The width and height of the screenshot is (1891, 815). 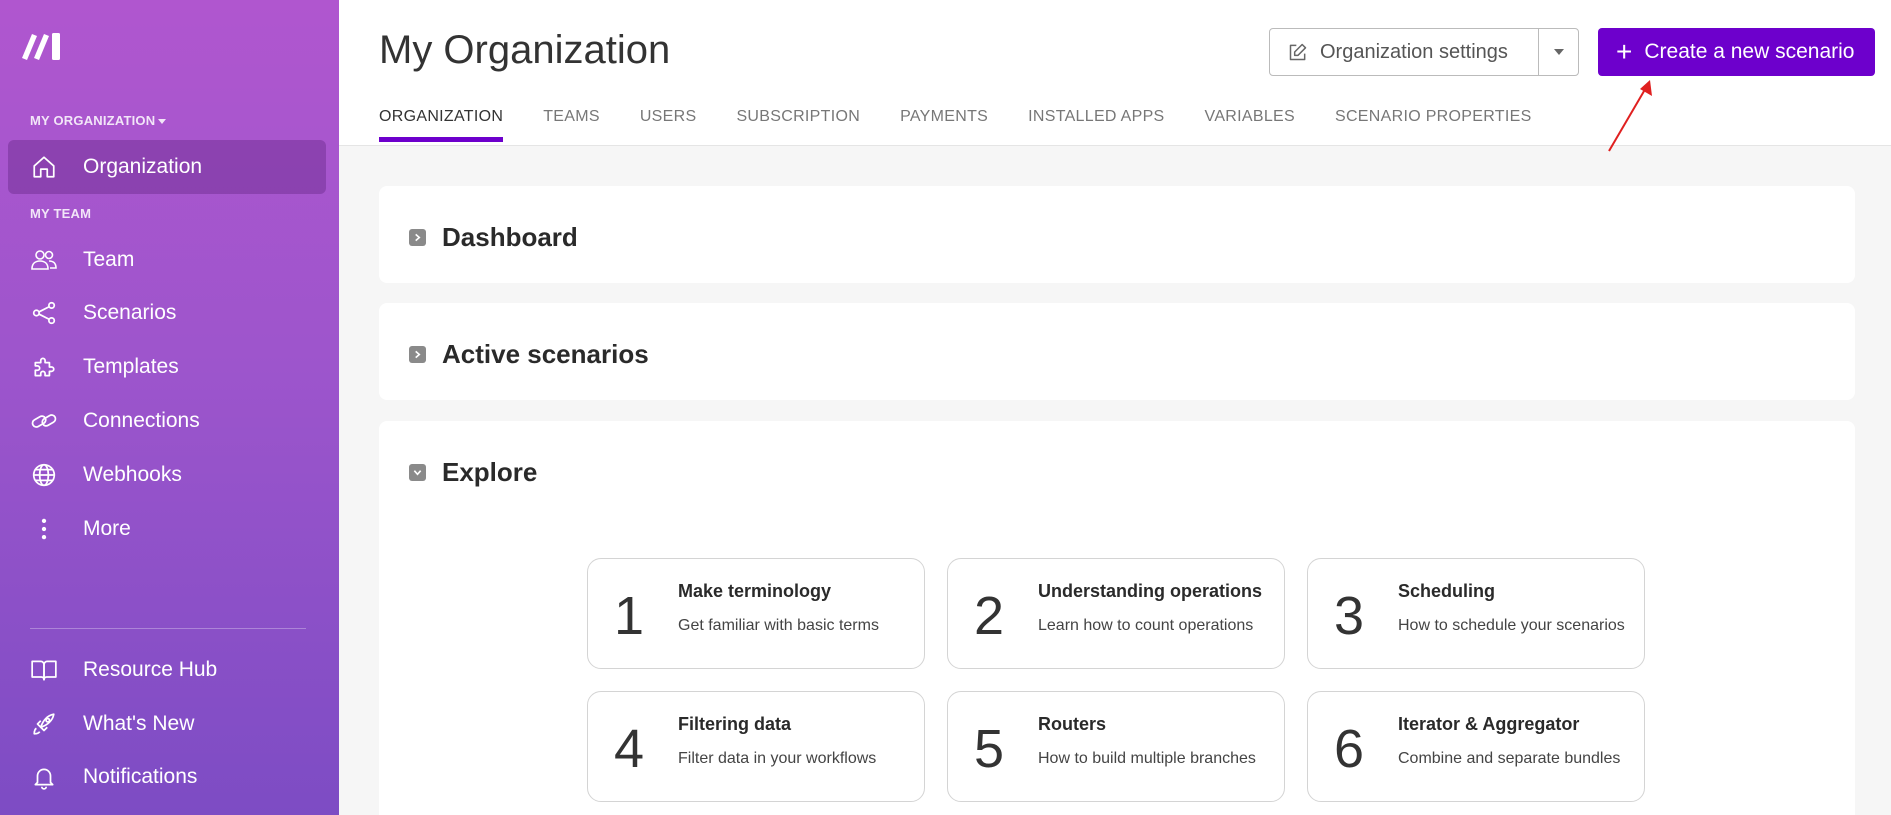 I want to click on card-number: 4, so click(x=629, y=749).